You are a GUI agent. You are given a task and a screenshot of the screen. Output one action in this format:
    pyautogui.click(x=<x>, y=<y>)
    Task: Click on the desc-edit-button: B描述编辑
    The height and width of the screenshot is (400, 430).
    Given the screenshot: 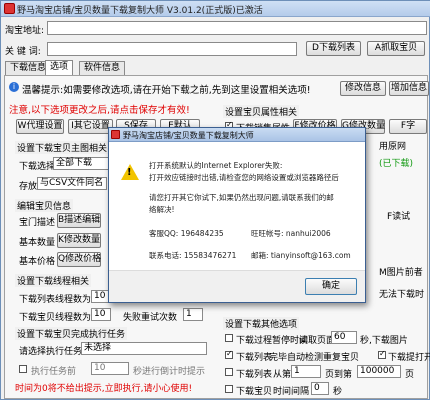 What is the action you would take?
    pyautogui.click(x=79, y=220)
    